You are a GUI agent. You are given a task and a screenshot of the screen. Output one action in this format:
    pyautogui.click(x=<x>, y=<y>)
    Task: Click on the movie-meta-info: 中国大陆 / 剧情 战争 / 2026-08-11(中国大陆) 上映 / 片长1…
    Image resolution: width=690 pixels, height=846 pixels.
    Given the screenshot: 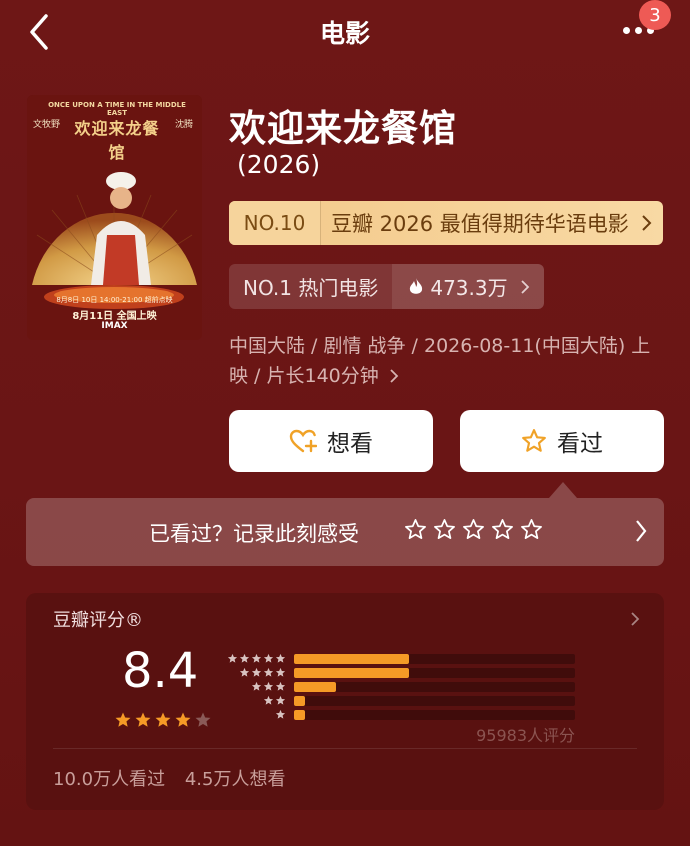 What is the action you would take?
    pyautogui.click(x=444, y=361)
    